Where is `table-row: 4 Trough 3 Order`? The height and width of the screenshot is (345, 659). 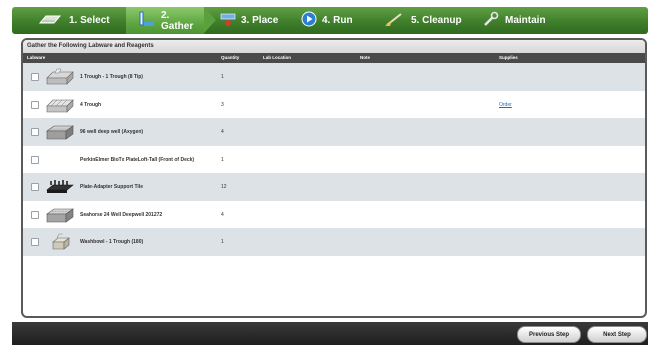
table-row: 4 Trough 3 Order is located at coordinates (334, 105).